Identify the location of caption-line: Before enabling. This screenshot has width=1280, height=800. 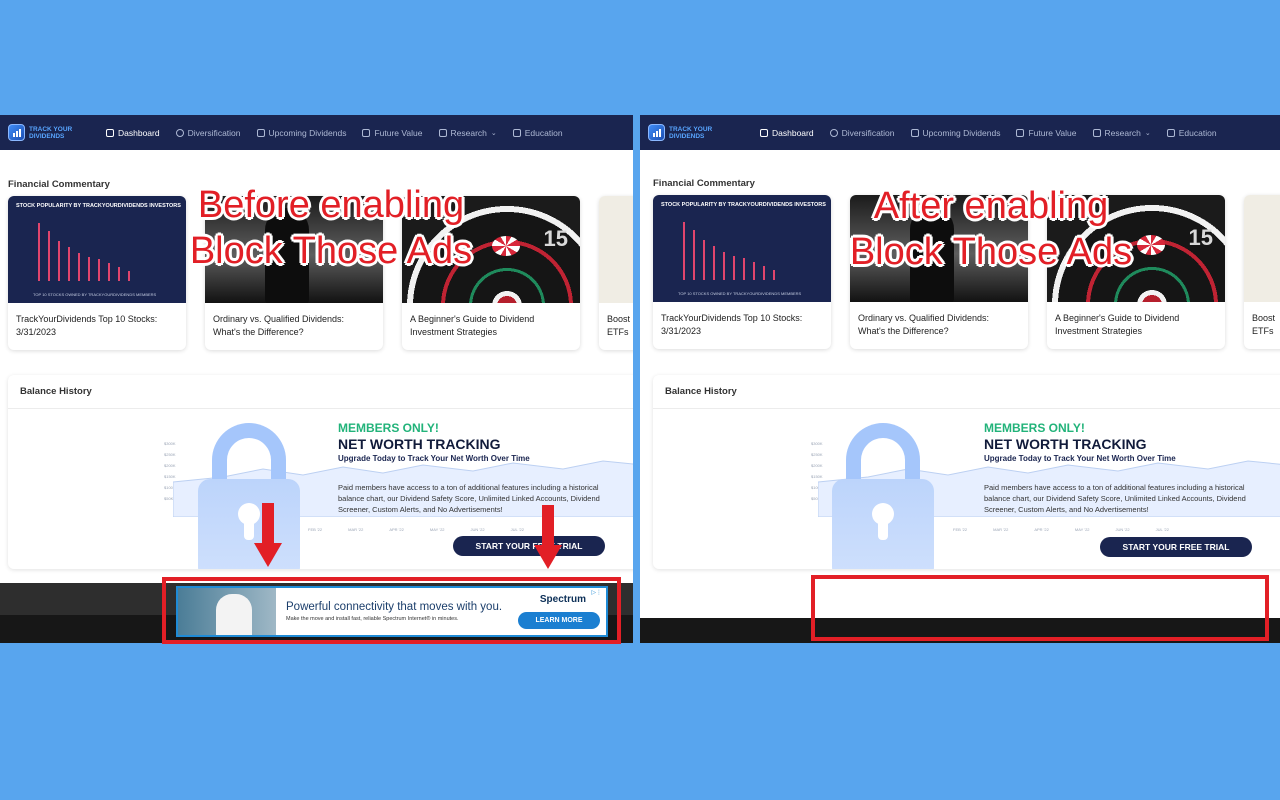
(331, 205).